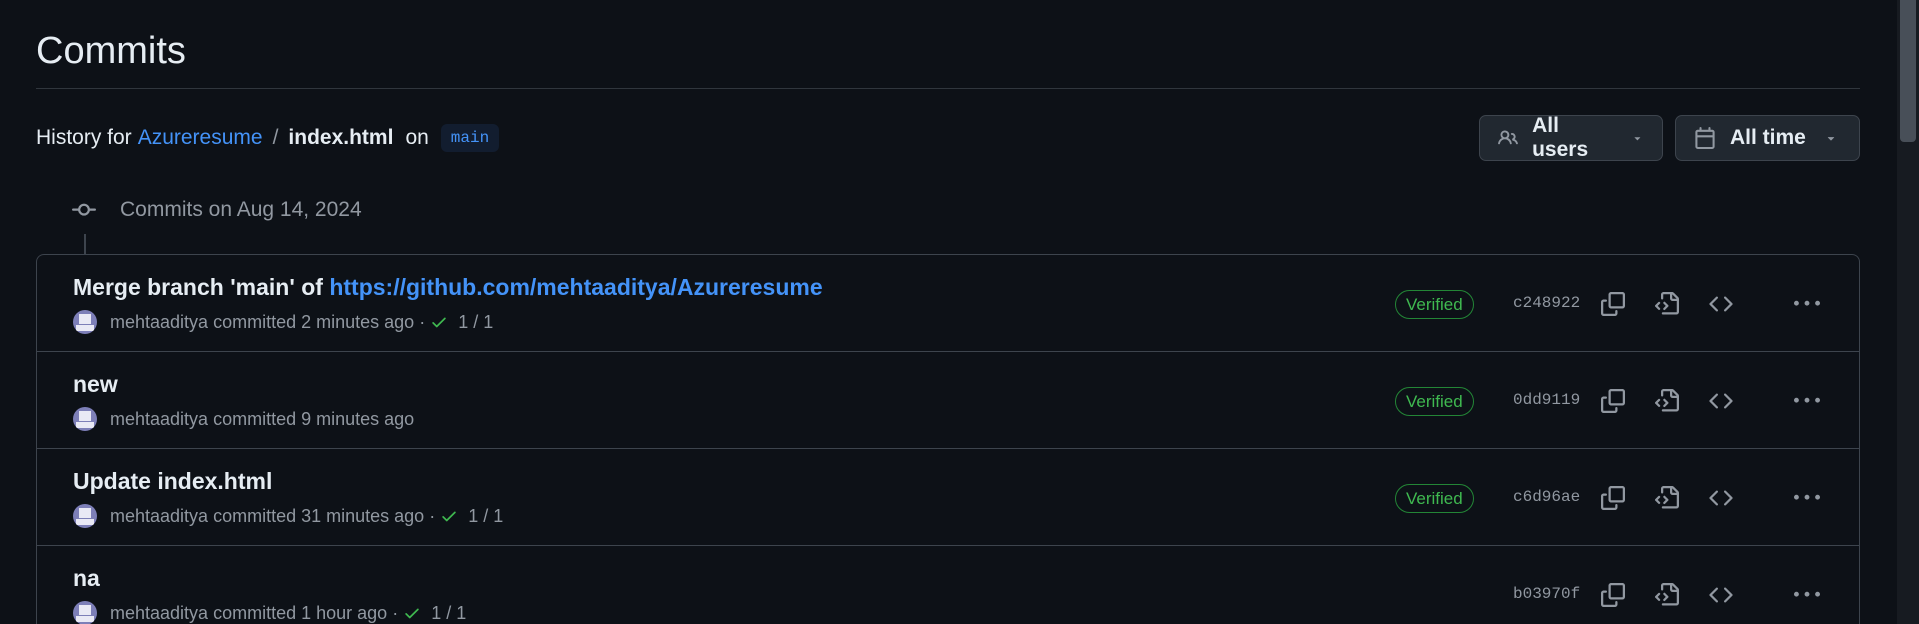 This screenshot has height=624, width=1919. I want to click on commit-time: 31 minutes ago, so click(363, 515).